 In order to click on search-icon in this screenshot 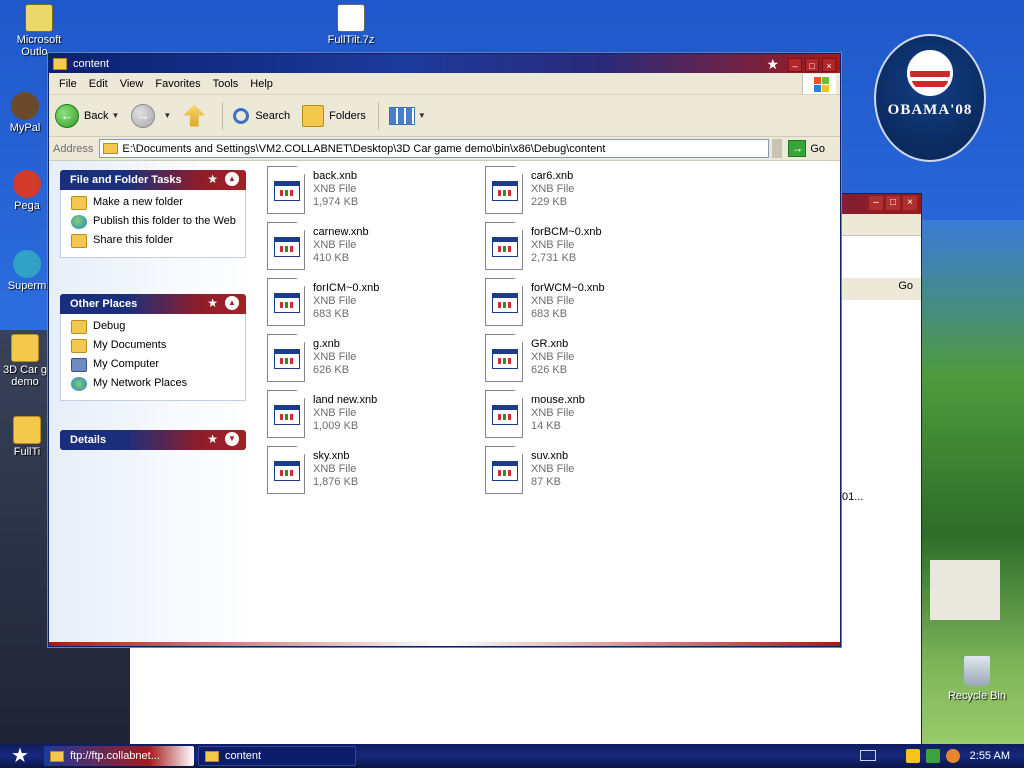, I will do `click(952, 756)`.